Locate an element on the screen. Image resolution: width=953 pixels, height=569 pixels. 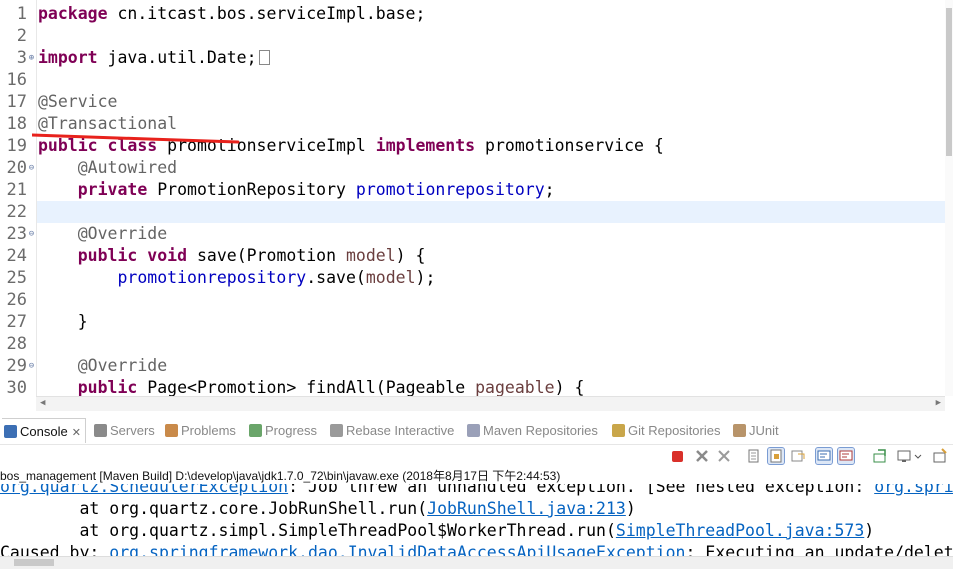
tab-problems: Problems is located at coordinates (200, 430).